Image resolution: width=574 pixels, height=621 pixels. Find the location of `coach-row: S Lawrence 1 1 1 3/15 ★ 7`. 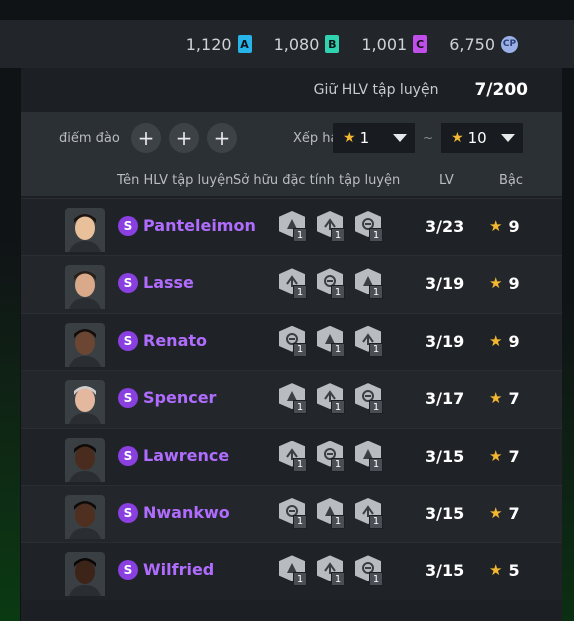

coach-row: S Lawrence 1 1 1 3/15 ★ 7 is located at coordinates (291, 456).